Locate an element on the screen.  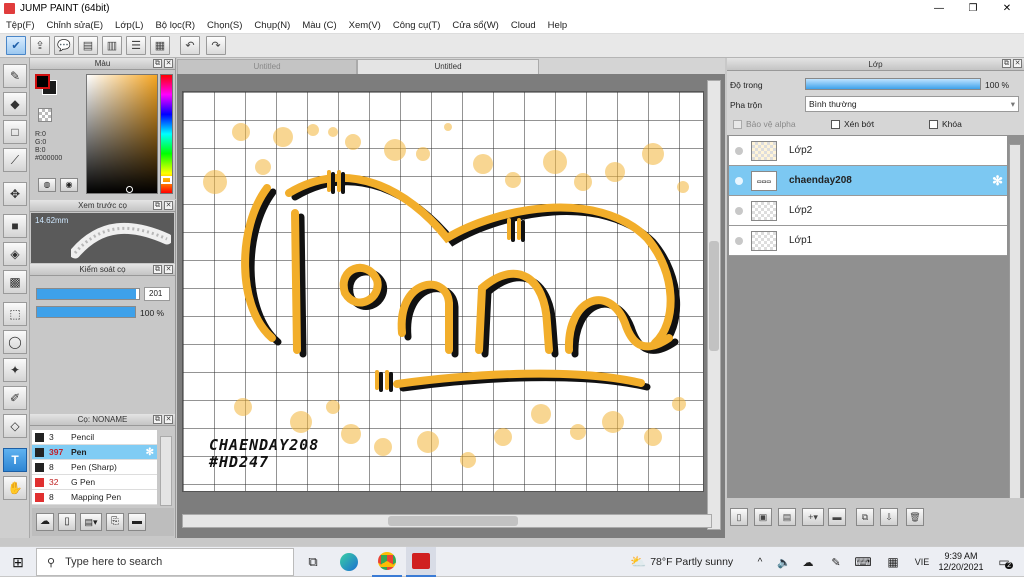
menu-window: Cửa sổ(W) is located at coordinates (475, 25).